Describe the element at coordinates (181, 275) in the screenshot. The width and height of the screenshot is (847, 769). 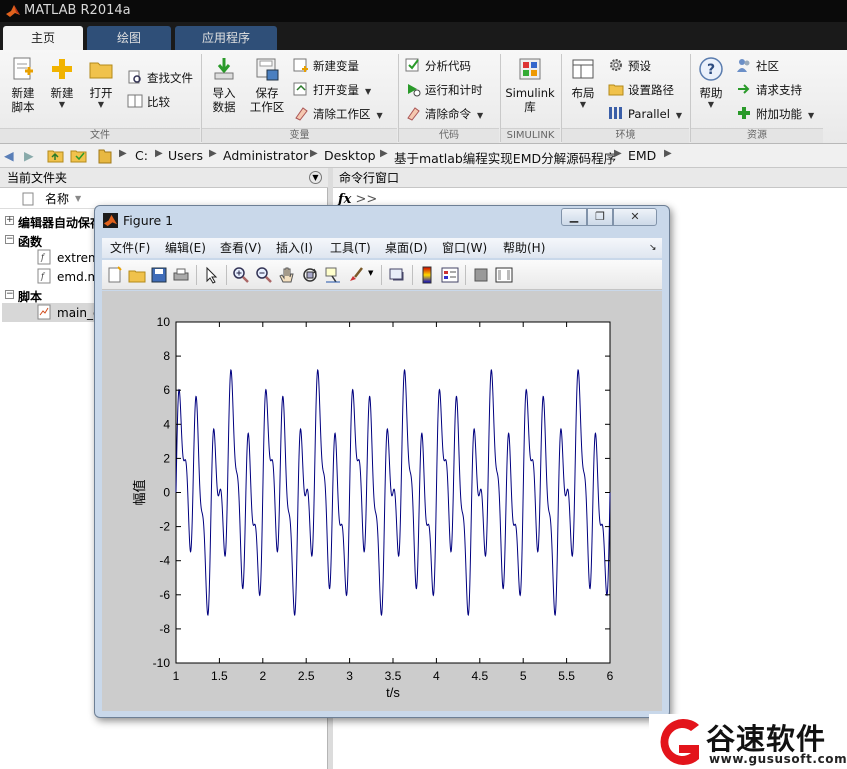
I see `print-icon` at that location.